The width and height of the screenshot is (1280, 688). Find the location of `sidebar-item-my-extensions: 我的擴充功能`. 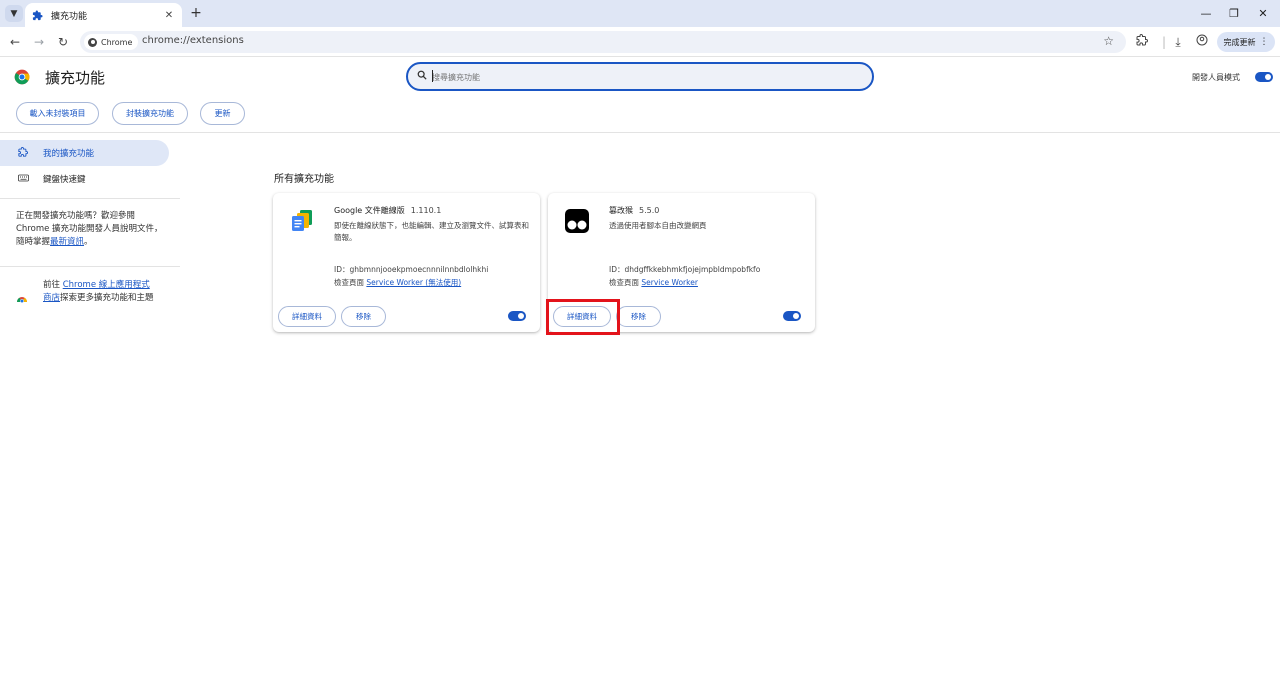

sidebar-item-my-extensions: 我的擴充功能 is located at coordinates (84, 153).